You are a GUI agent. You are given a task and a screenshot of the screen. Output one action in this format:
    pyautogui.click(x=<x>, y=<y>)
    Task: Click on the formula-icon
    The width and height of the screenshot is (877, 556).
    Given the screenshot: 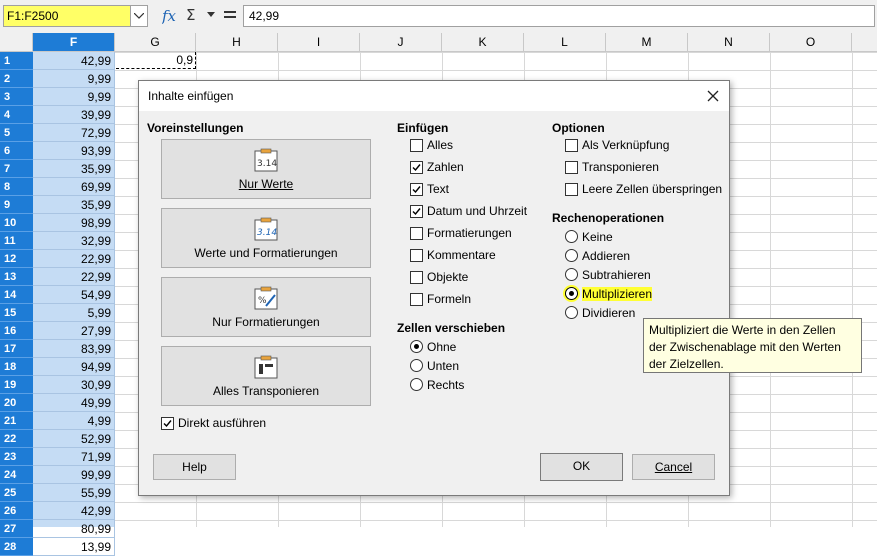 What is the action you would take?
    pyautogui.click(x=230, y=16)
    